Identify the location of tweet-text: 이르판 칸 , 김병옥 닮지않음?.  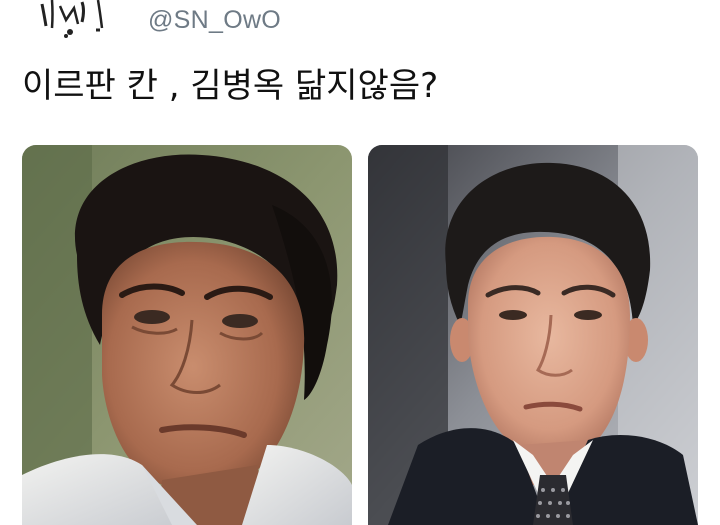
(230, 86).